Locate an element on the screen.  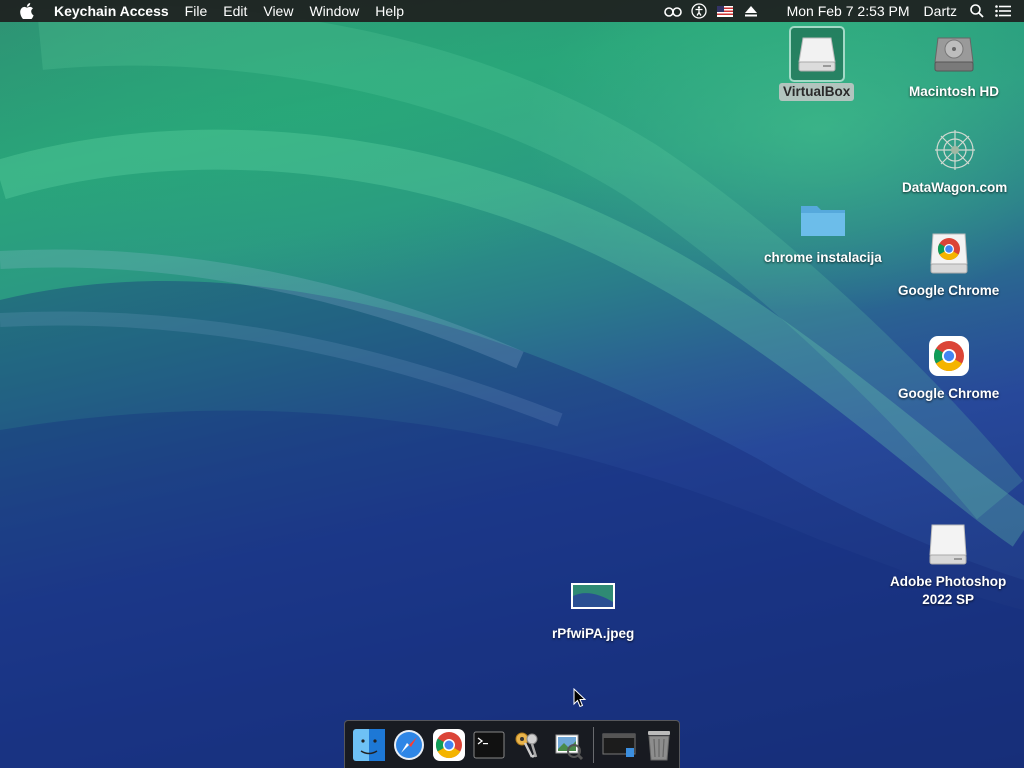
search-icon is located at coordinates (977, 11).